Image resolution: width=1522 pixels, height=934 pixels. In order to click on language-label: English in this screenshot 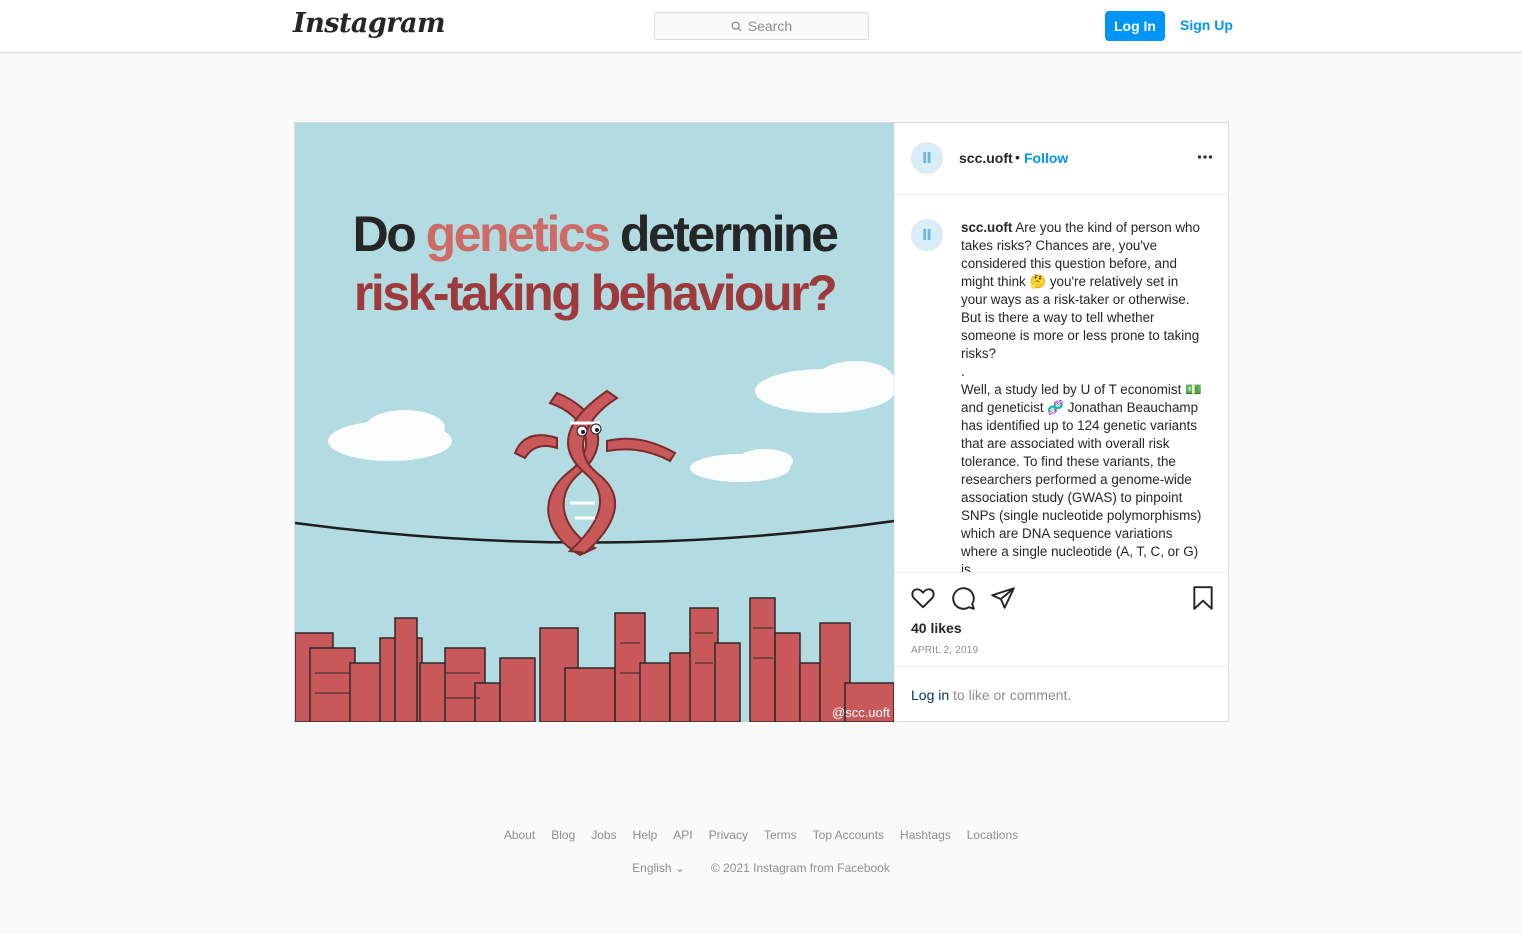, I will do `click(652, 868)`.